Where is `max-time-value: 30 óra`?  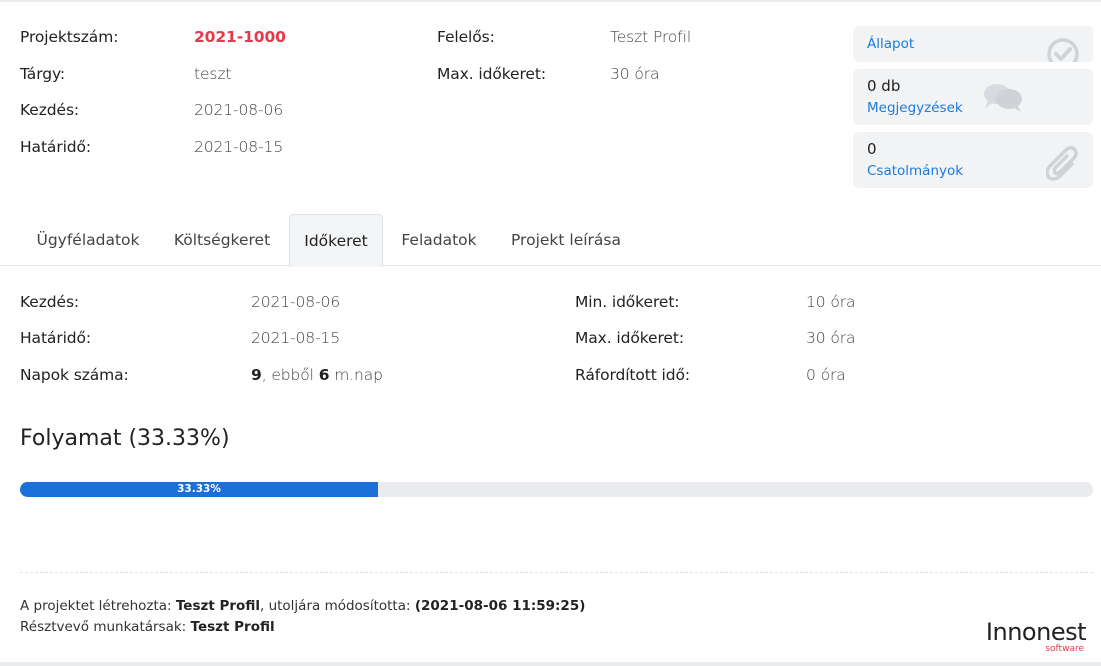
max-time-value: 30 óra is located at coordinates (635, 74).